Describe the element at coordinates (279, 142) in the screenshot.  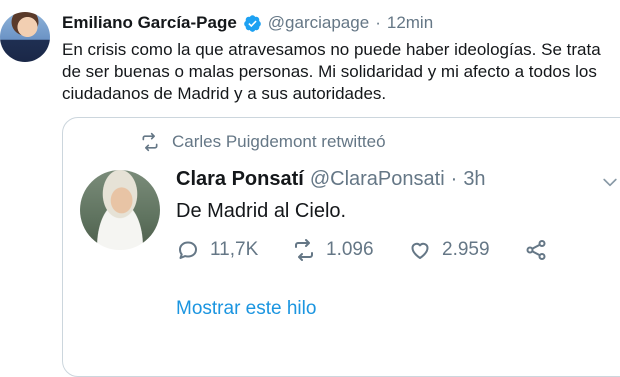
I see `retweeted-by-label: Carles Puigdemont retwitteó` at that location.